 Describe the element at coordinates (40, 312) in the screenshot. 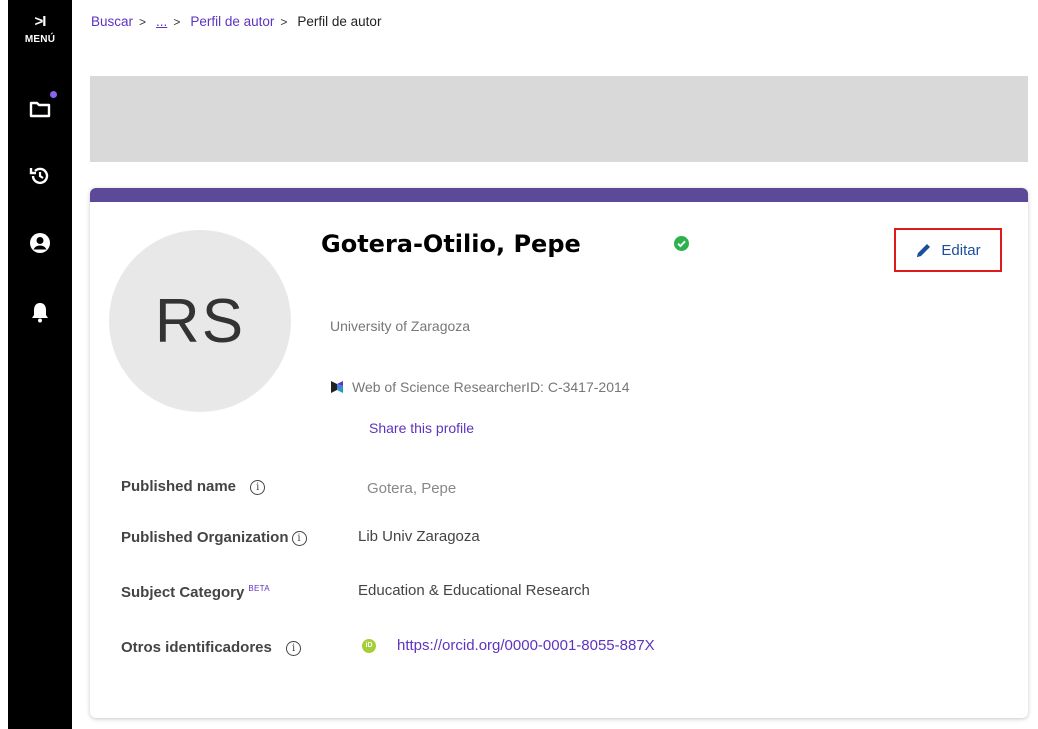

I see `bell-icon` at that location.